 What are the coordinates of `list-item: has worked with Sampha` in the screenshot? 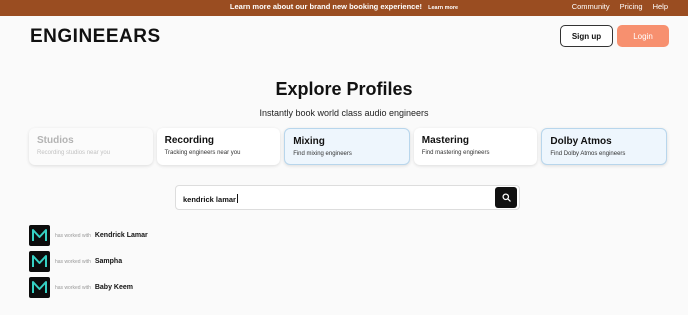 It's located at (88, 261).